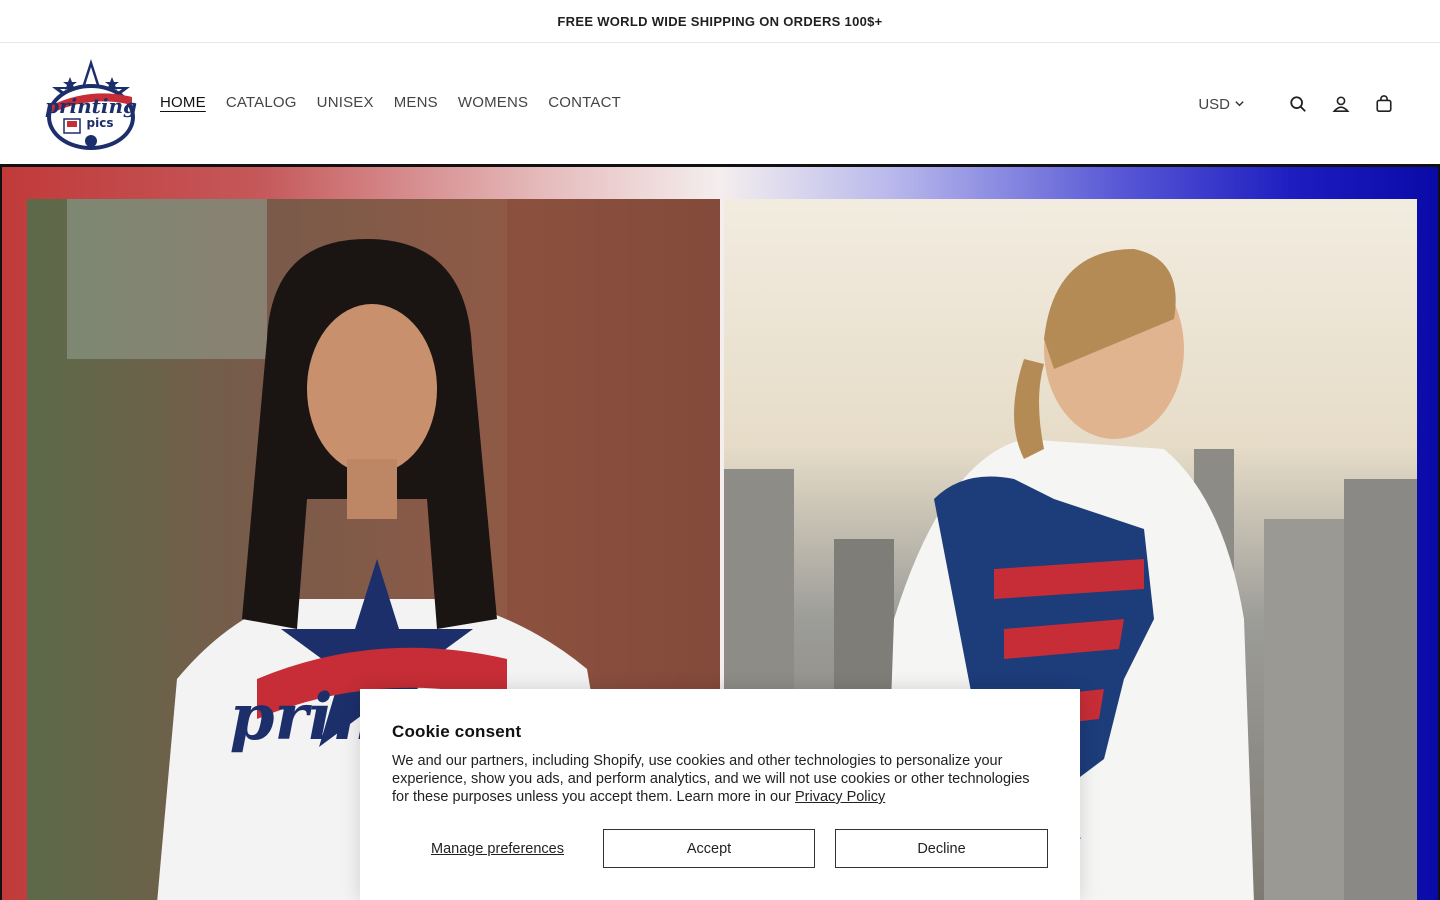 Image resolution: width=1440 pixels, height=900 pixels. I want to click on currency-label: USD, so click(1214, 104).